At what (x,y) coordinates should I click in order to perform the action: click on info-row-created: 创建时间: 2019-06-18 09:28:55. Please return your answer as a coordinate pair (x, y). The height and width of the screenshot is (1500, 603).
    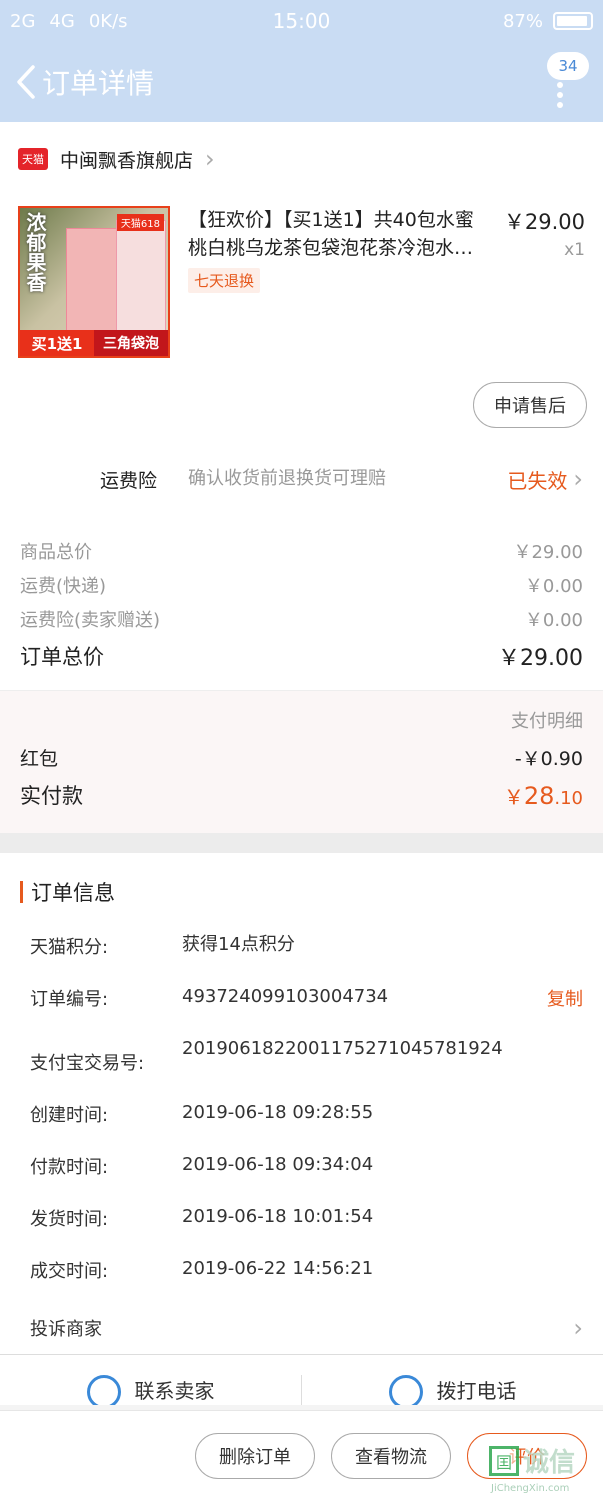
    Looking at the image, I should click on (202, 1114).